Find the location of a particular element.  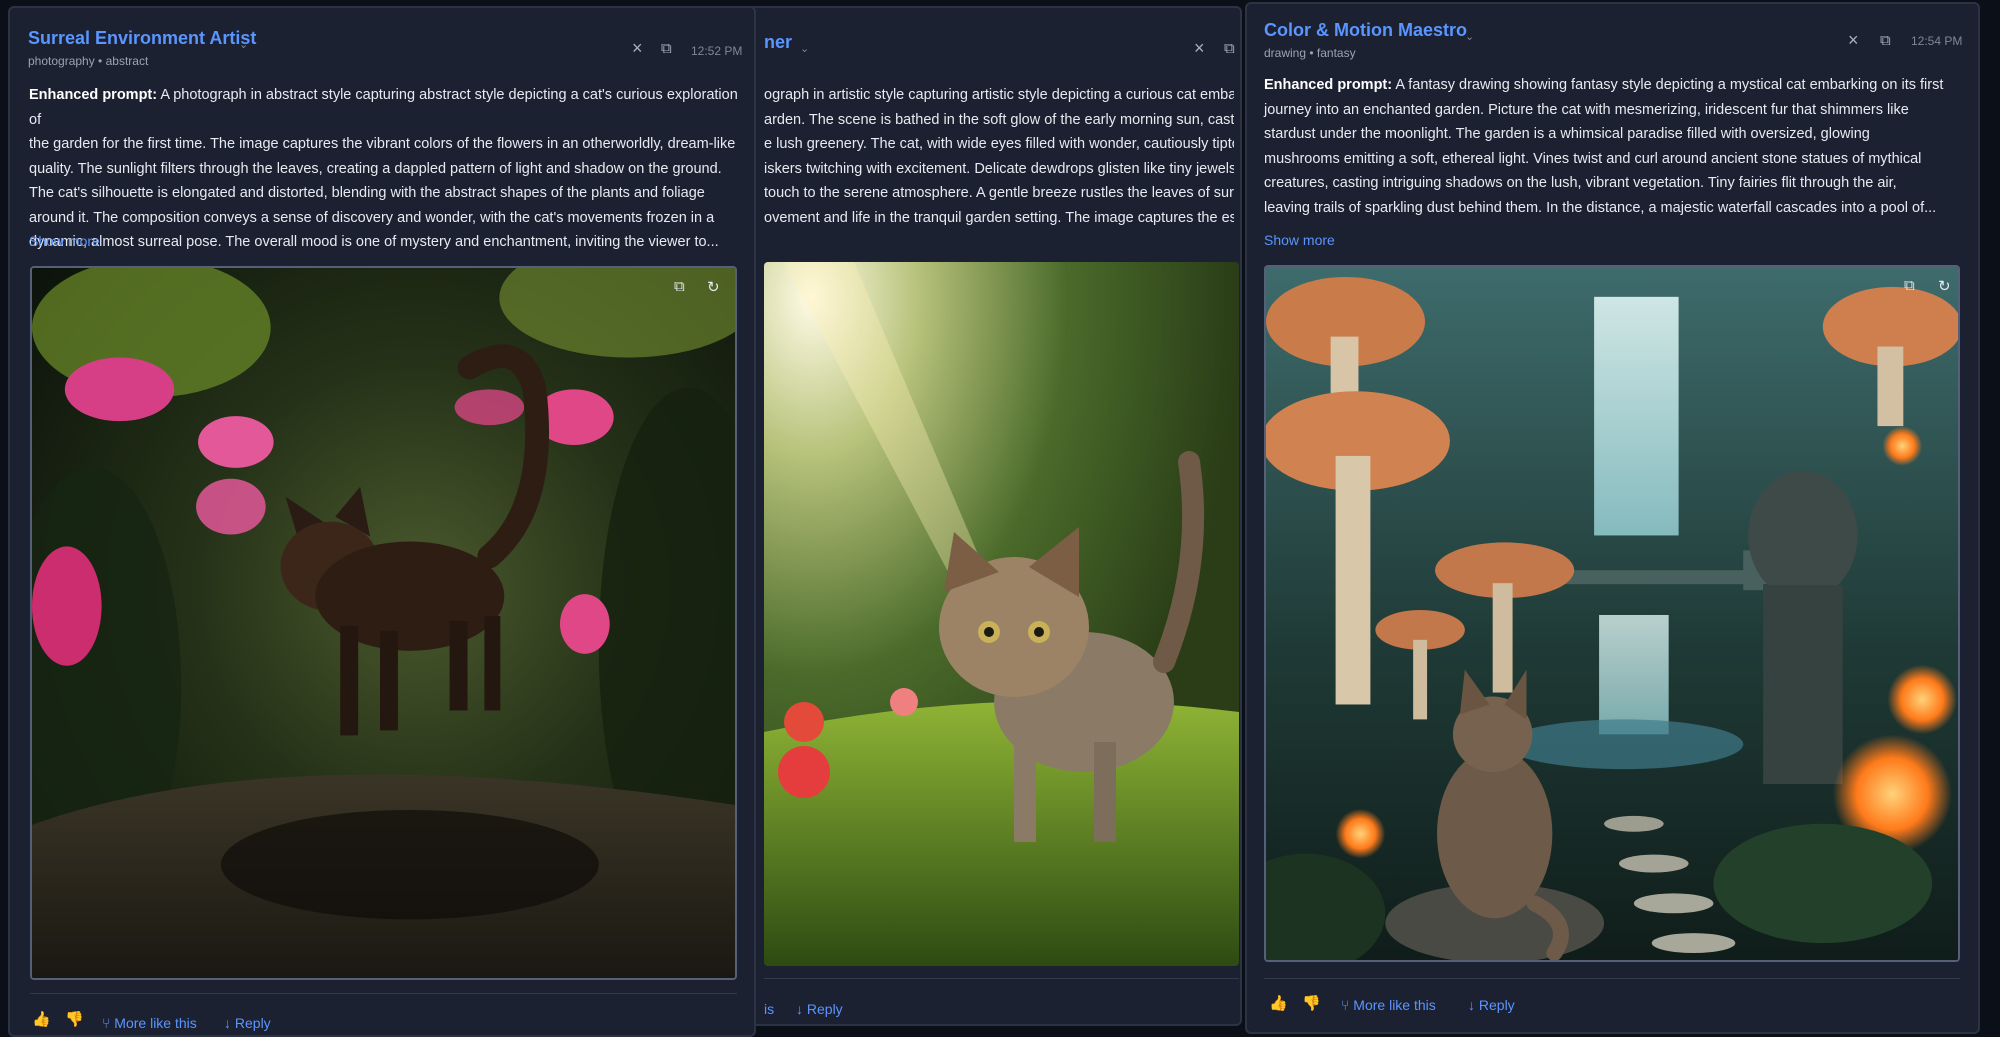

card-title: Surreal Environment Artist is located at coordinates (142, 38).